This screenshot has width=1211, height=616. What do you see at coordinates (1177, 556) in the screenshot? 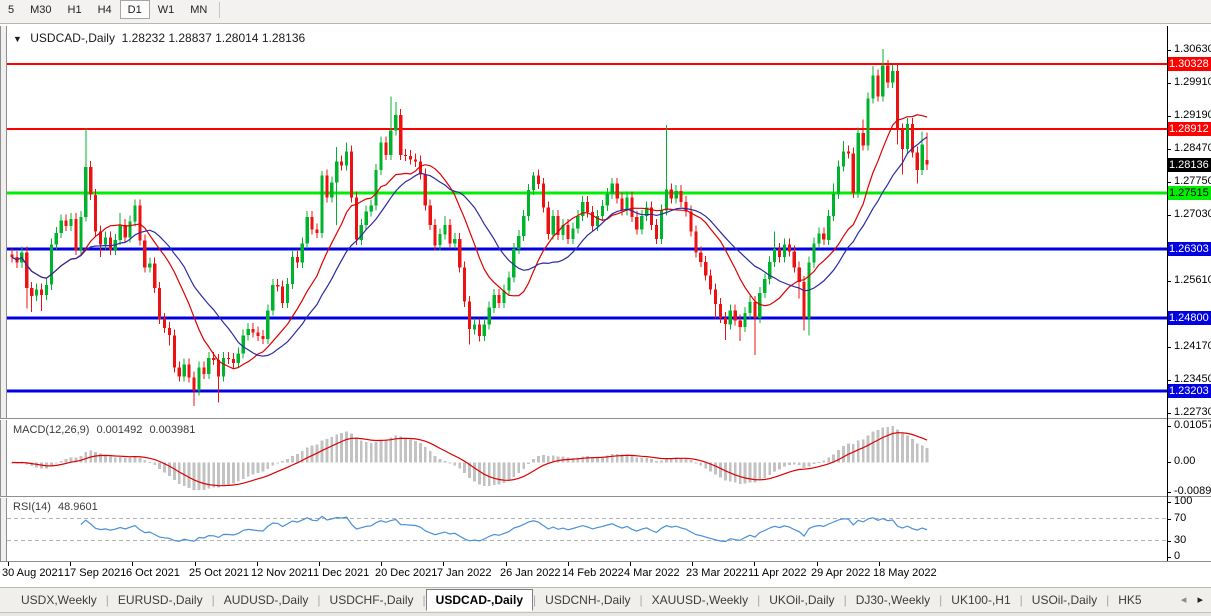
I see `rsi-axis-label: 0` at bounding box center [1177, 556].